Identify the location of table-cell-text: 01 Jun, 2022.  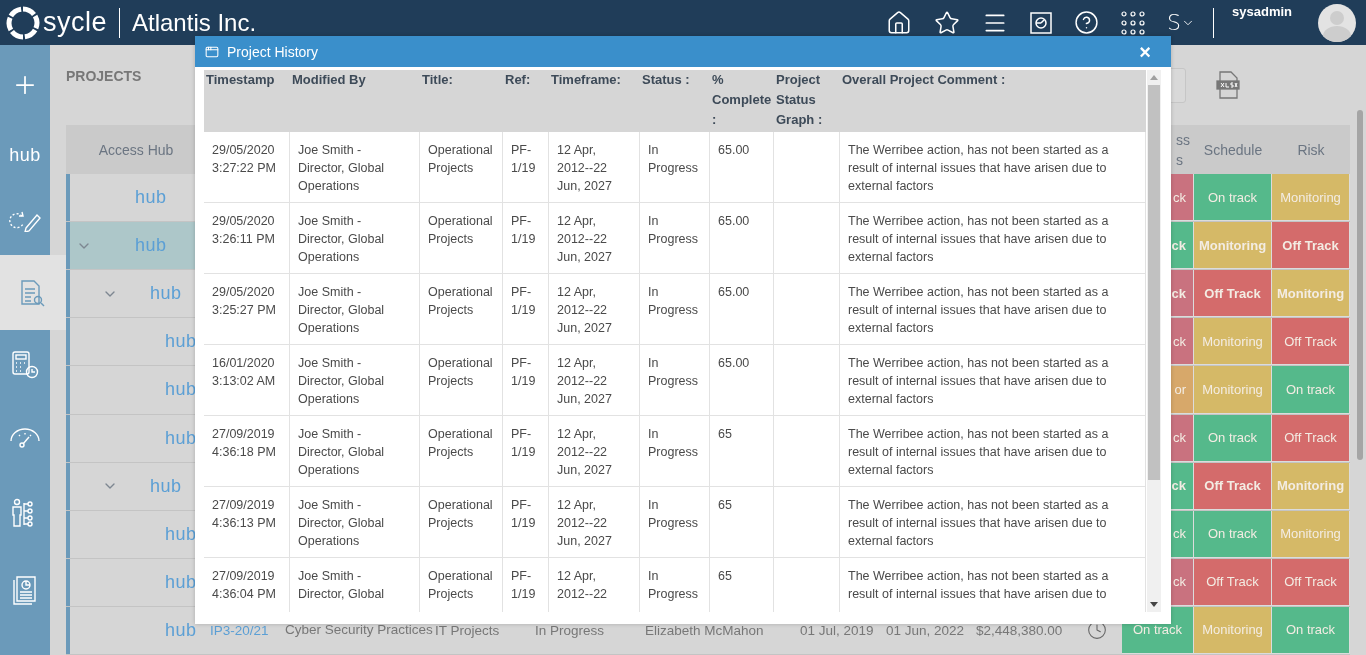
(925, 630).